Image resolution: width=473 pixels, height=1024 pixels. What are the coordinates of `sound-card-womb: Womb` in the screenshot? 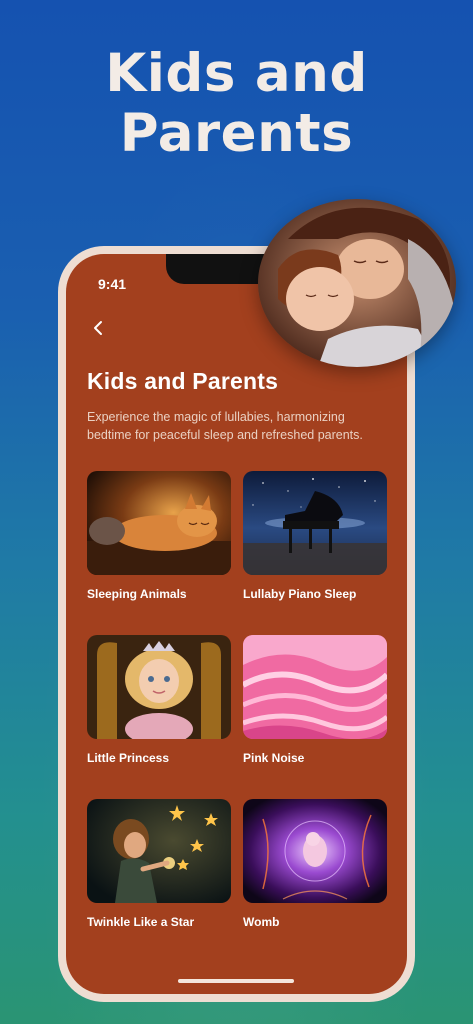 It's located at (315, 864).